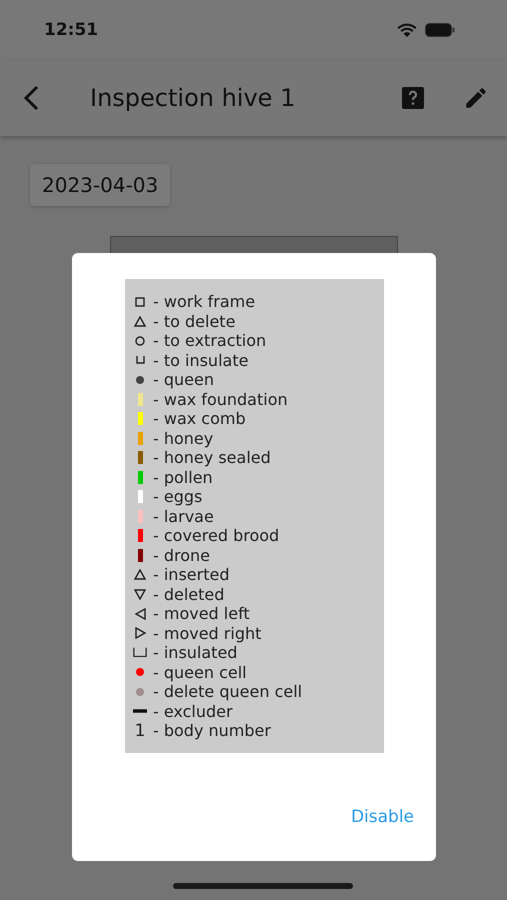  What do you see at coordinates (31, 98) in the screenshot?
I see `chevron-left-icon` at bounding box center [31, 98].